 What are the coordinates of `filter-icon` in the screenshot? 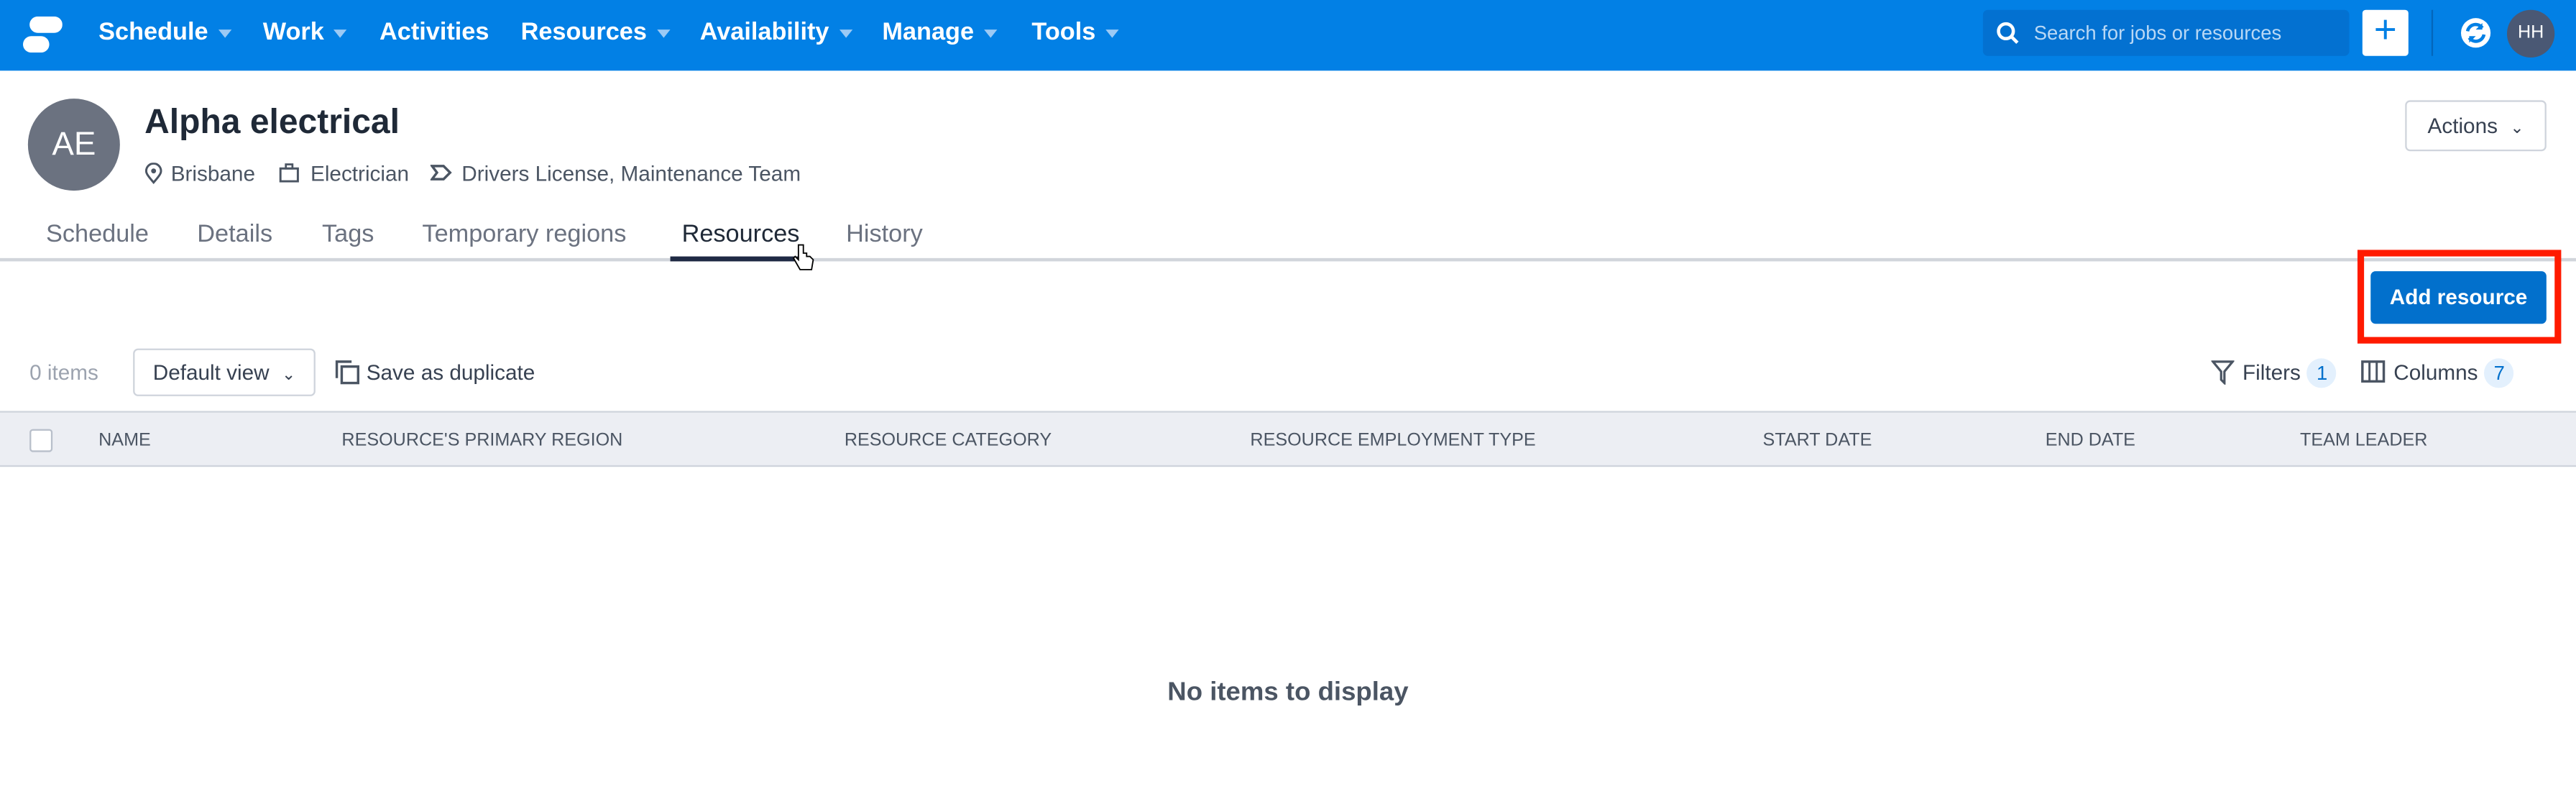 It's located at (2222, 373).